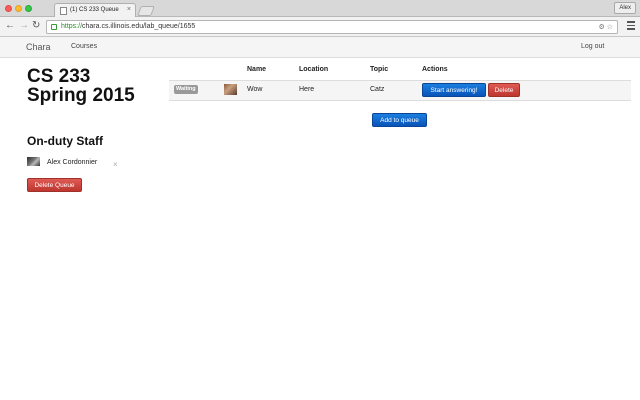  Describe the element at coordinates (81, 86) in the screenshot. I see `course-title: CS 233 Spring 2015` at that location.